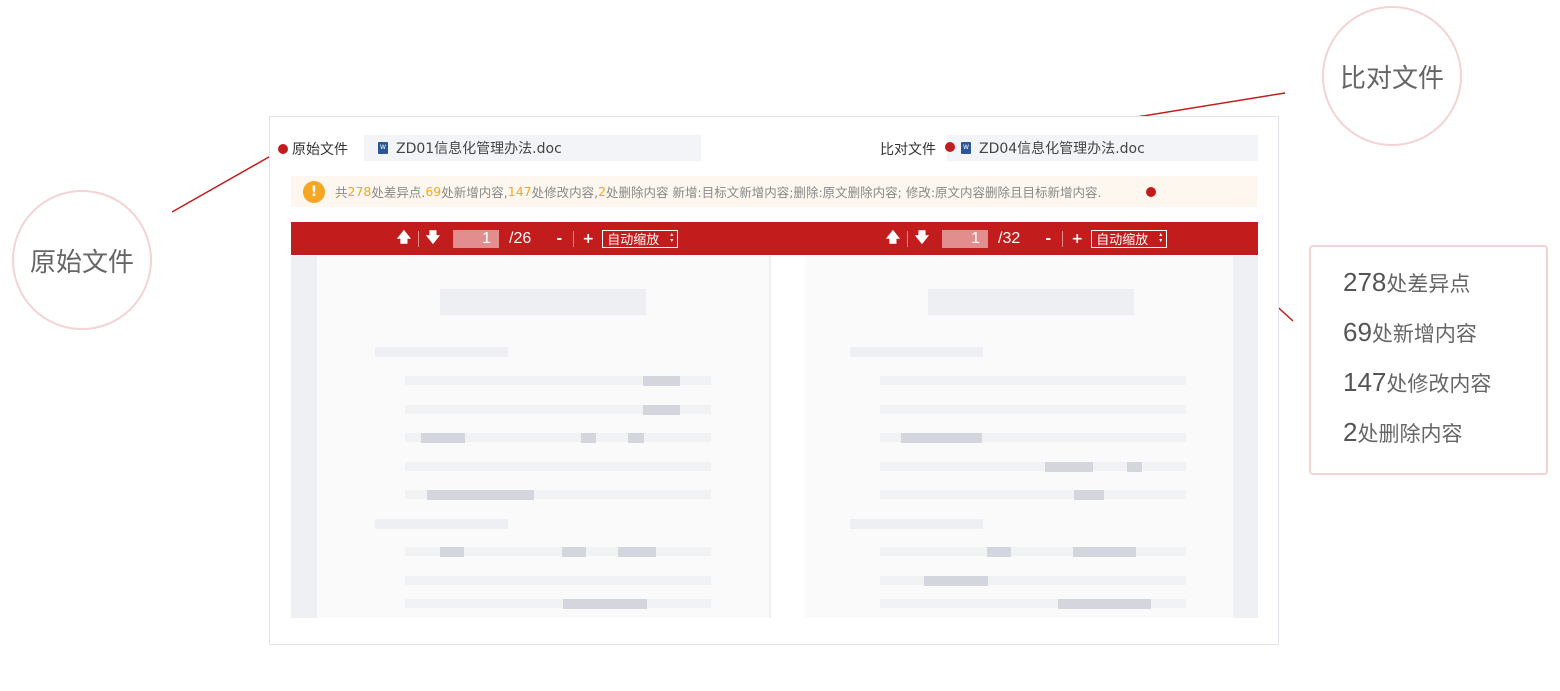 The height and width of the screenshot is (691, 1560). I want to click on summary-count: 278, so click(1365, 282).